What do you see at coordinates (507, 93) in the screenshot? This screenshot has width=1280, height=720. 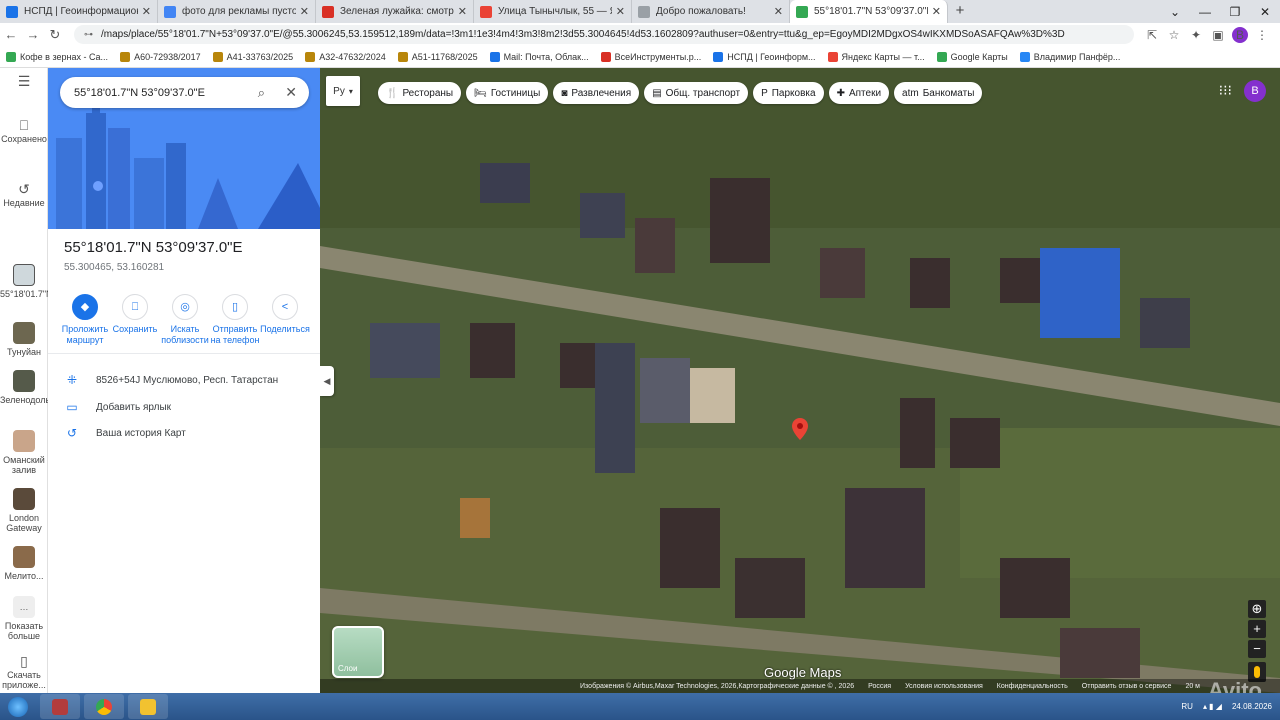 I see `category-chip: 🛏 Гостиницы` at bounding box center [507, 93].